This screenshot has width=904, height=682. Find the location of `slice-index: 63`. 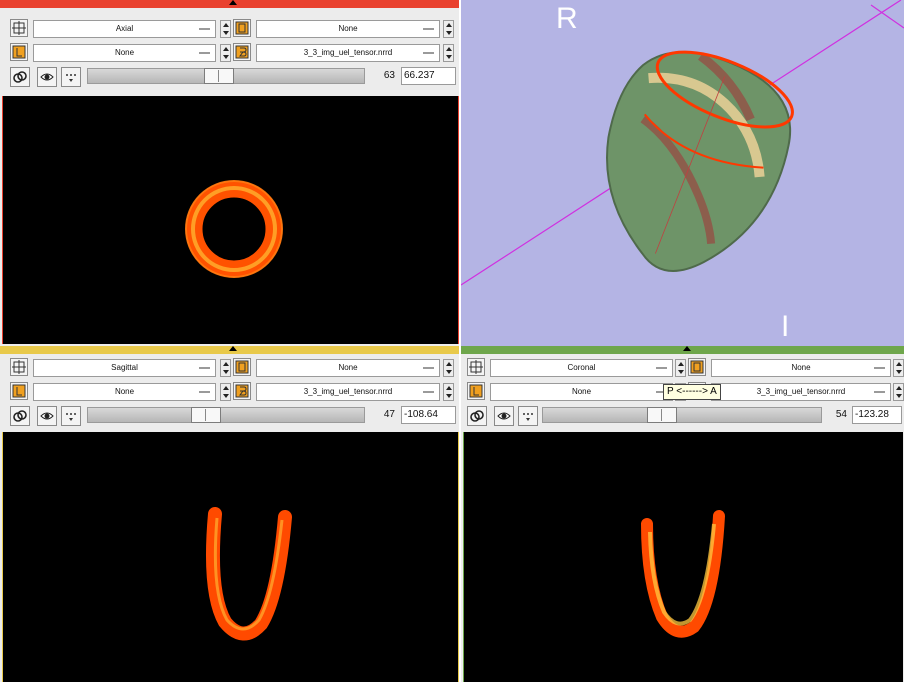

slice-index: 63 is located at coordinates (389, 75).